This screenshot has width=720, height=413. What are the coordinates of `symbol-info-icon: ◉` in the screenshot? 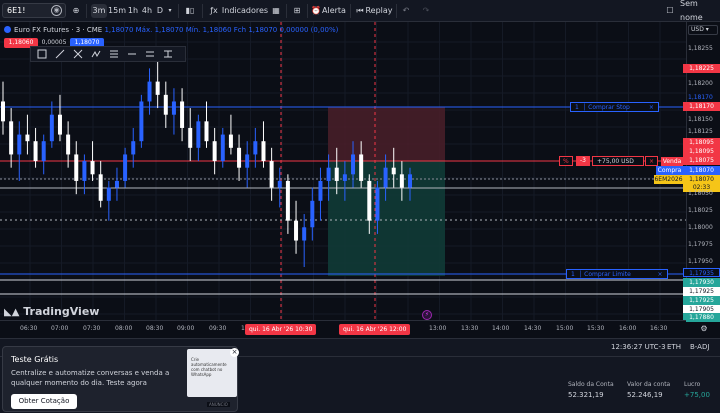 It's located at (56, 10).